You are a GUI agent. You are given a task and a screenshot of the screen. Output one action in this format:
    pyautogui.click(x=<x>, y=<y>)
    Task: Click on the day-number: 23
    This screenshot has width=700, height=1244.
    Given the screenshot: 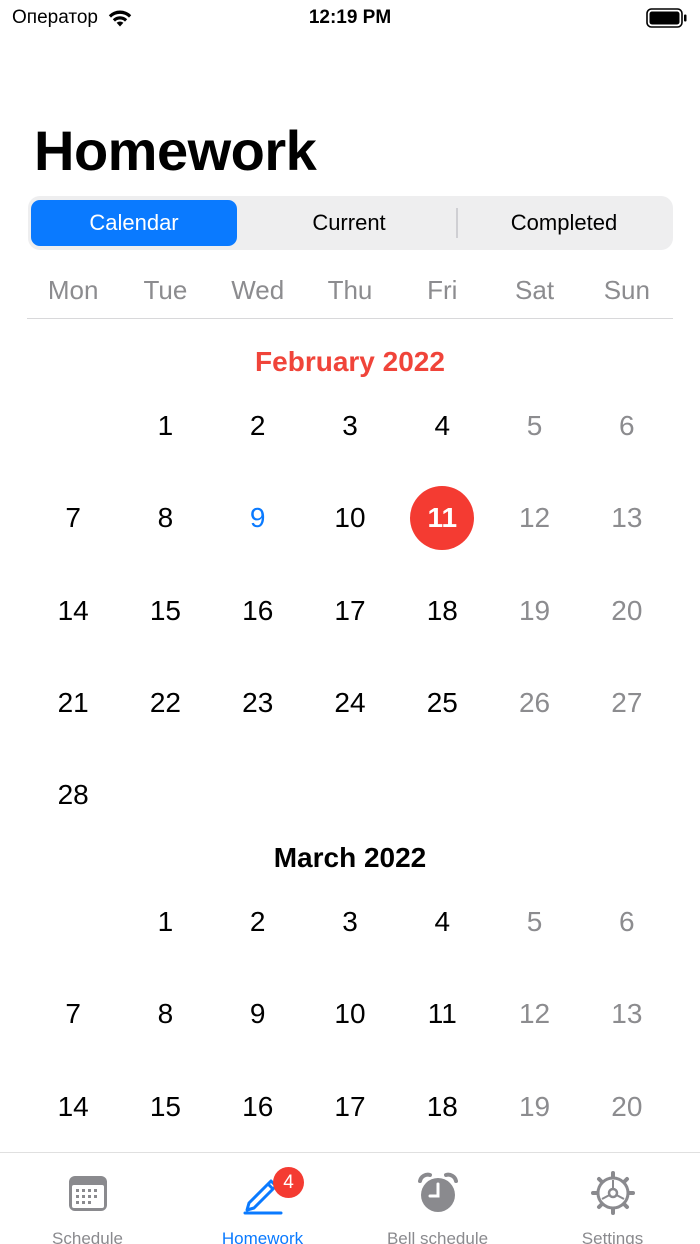 What is the action you would take?
    pyautogui.click(x=258, y=703)
    